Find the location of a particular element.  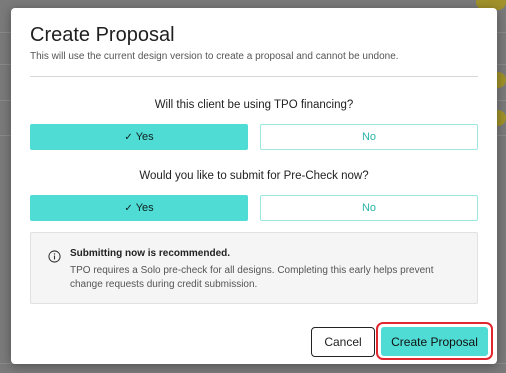

cancel-button: Cancel is located at coordinates (343, 342).